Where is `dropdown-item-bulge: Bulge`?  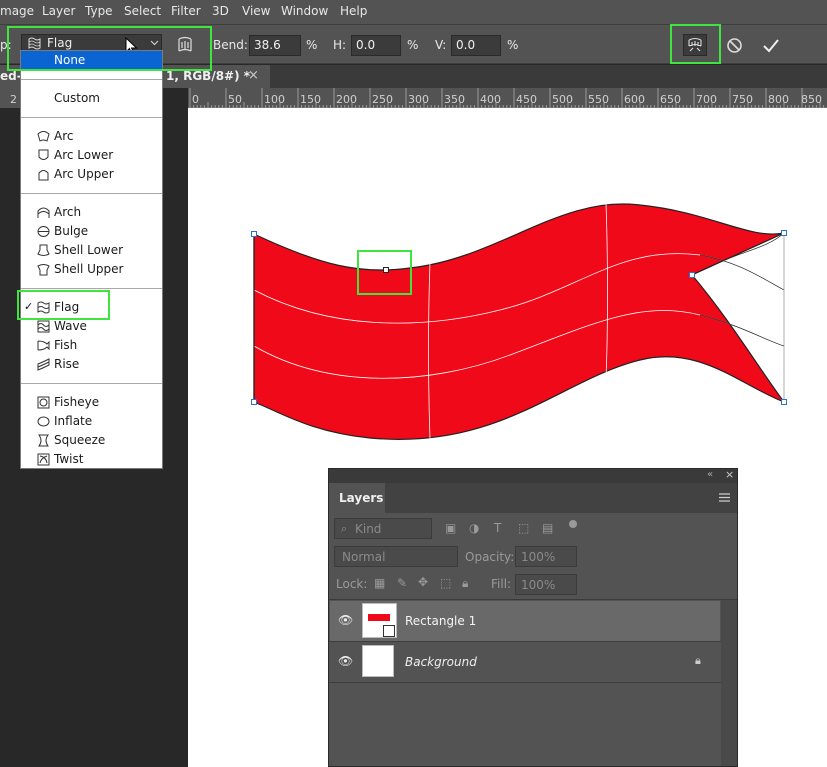
dropdown-item-bulge: Bulge is located at coordinates (91, 231).